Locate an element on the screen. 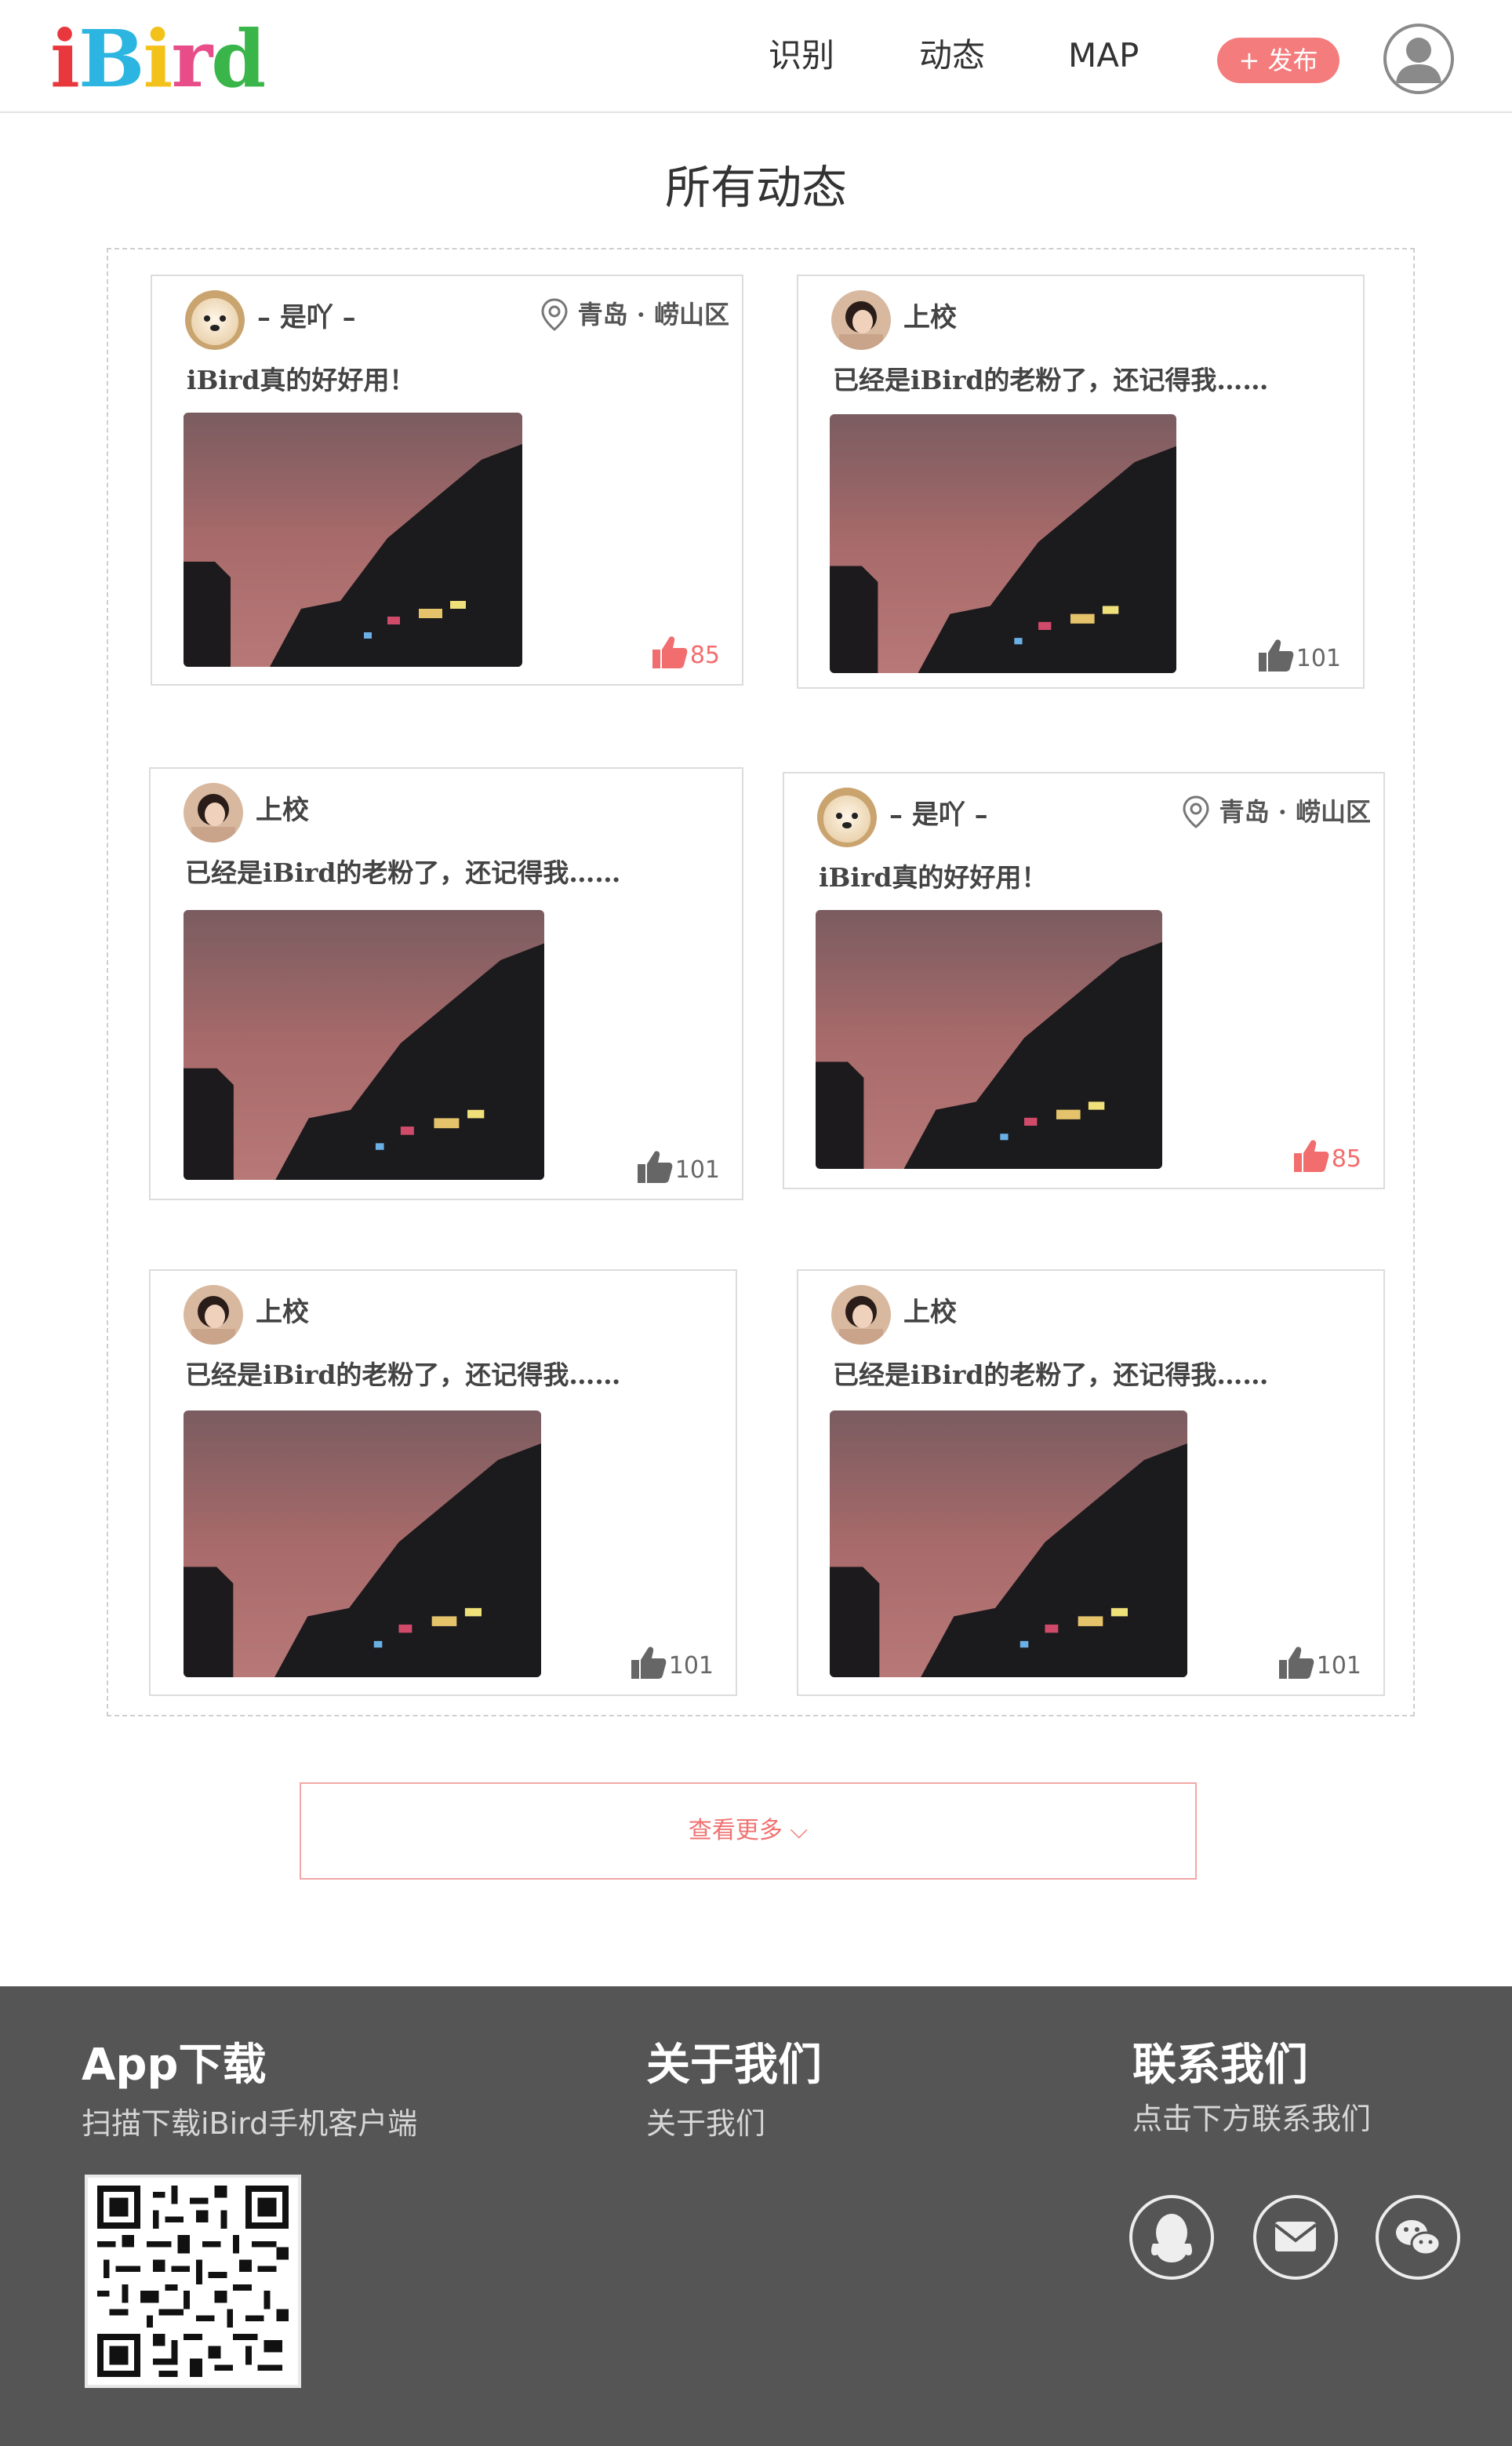  mail-icon is located at coordinates (1296, 2236).